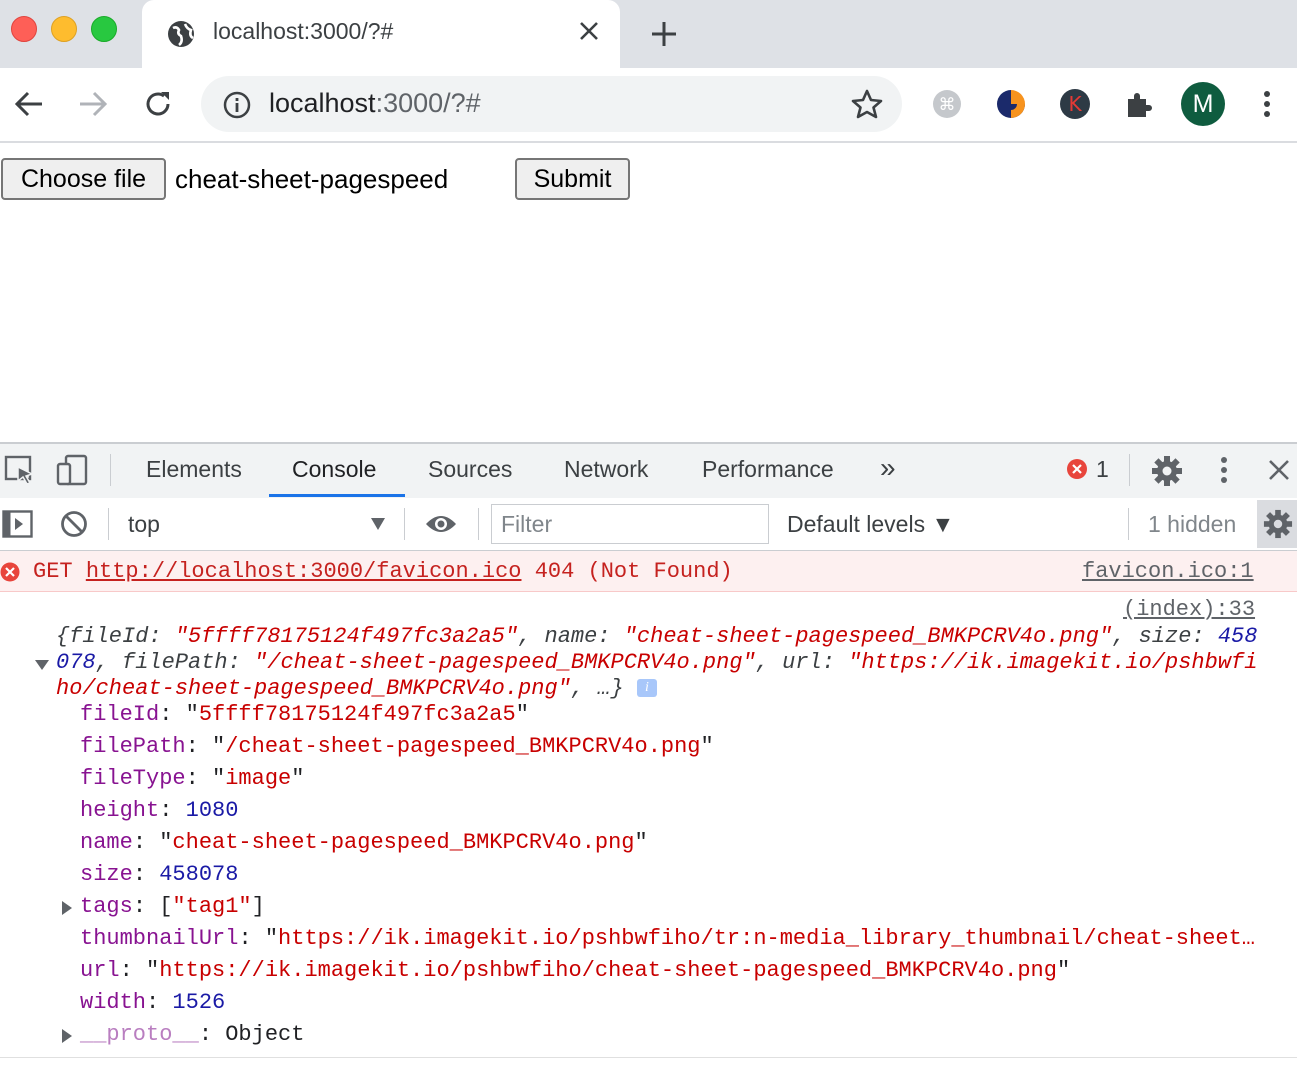  Describe the element at coordinates (20, 472) in the screenshot. I see `inspect-element-icon` at that location.